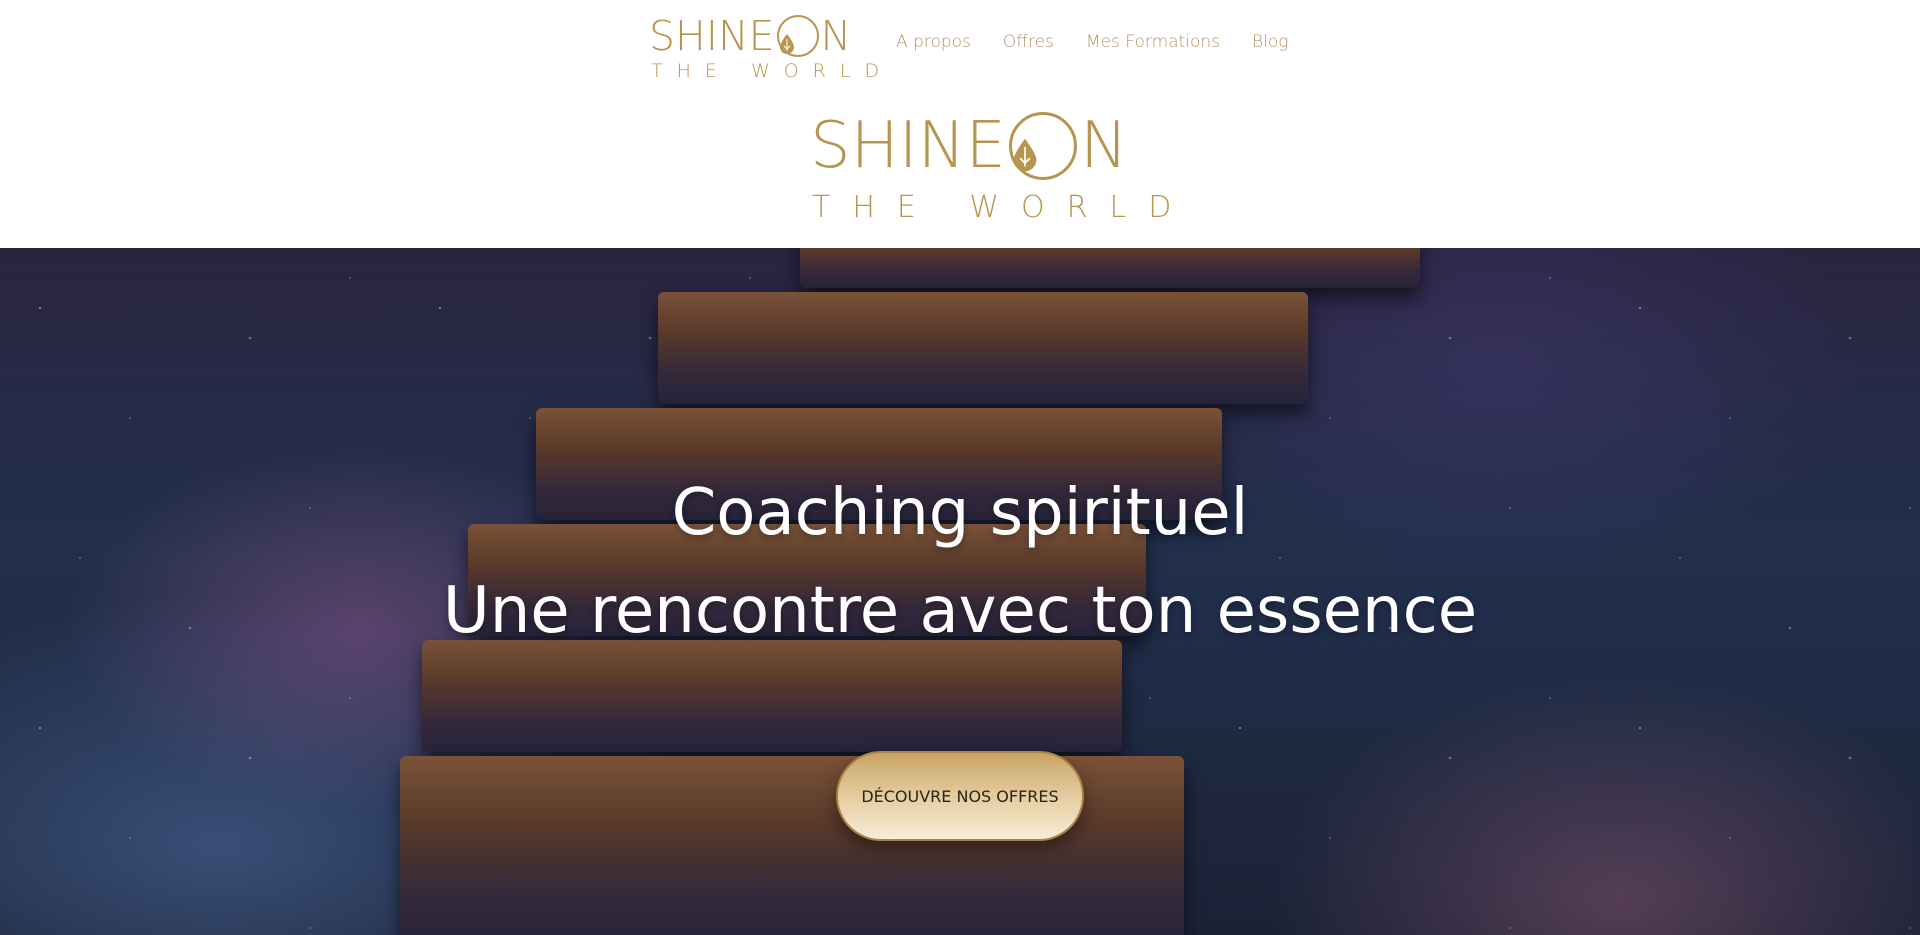 Image resolution: width=1920 pixels, height=935 pixels. I want to click on logo-link: SHINE N THE WORLD, so click(771, 47).